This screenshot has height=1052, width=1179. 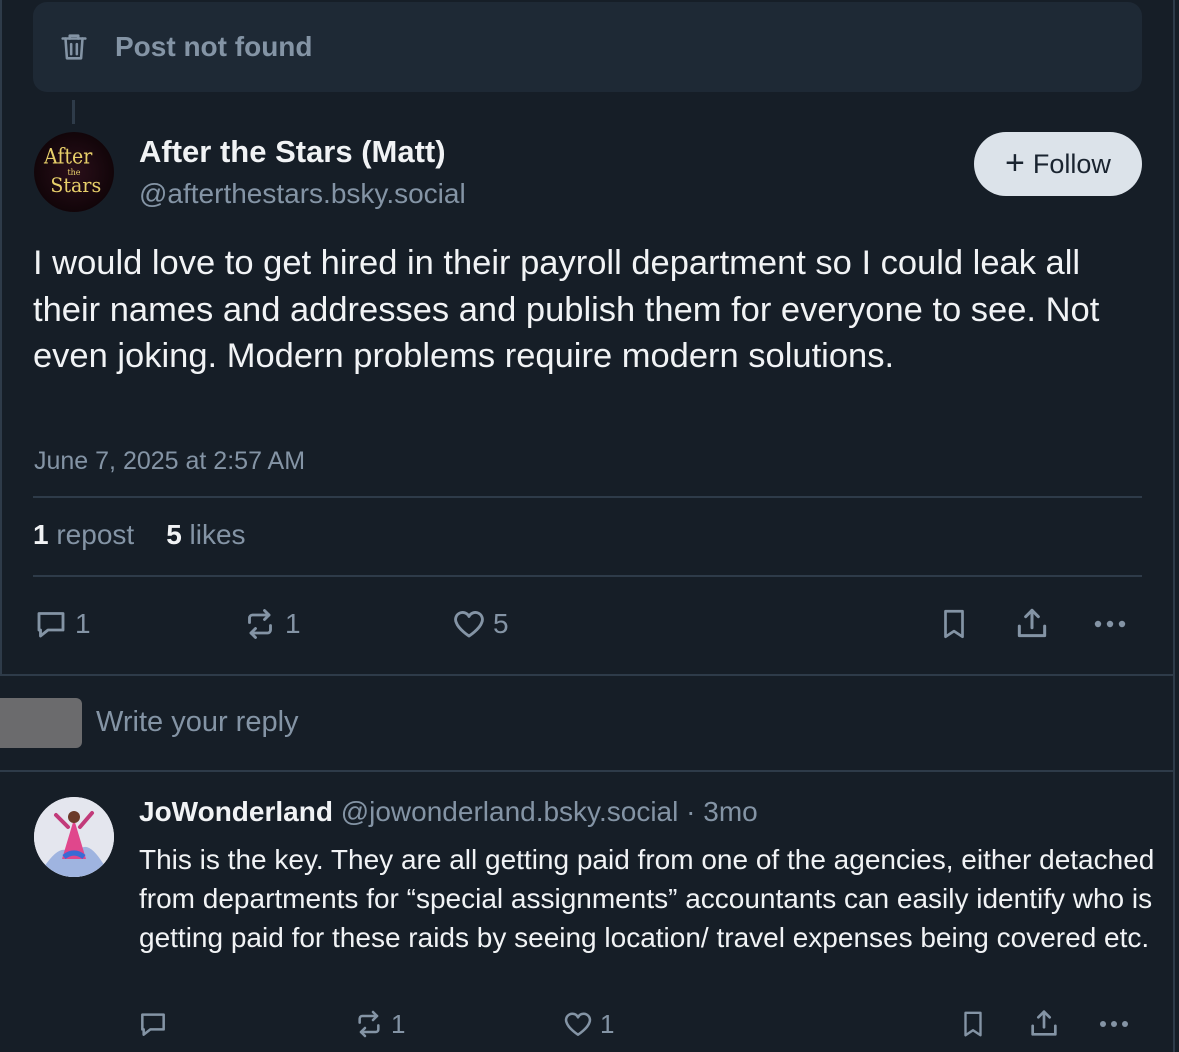 What do you see at coordinates (68, 156) in the screenshot?
I see `avatar-text-after: After` at bounding box center [68, 156].